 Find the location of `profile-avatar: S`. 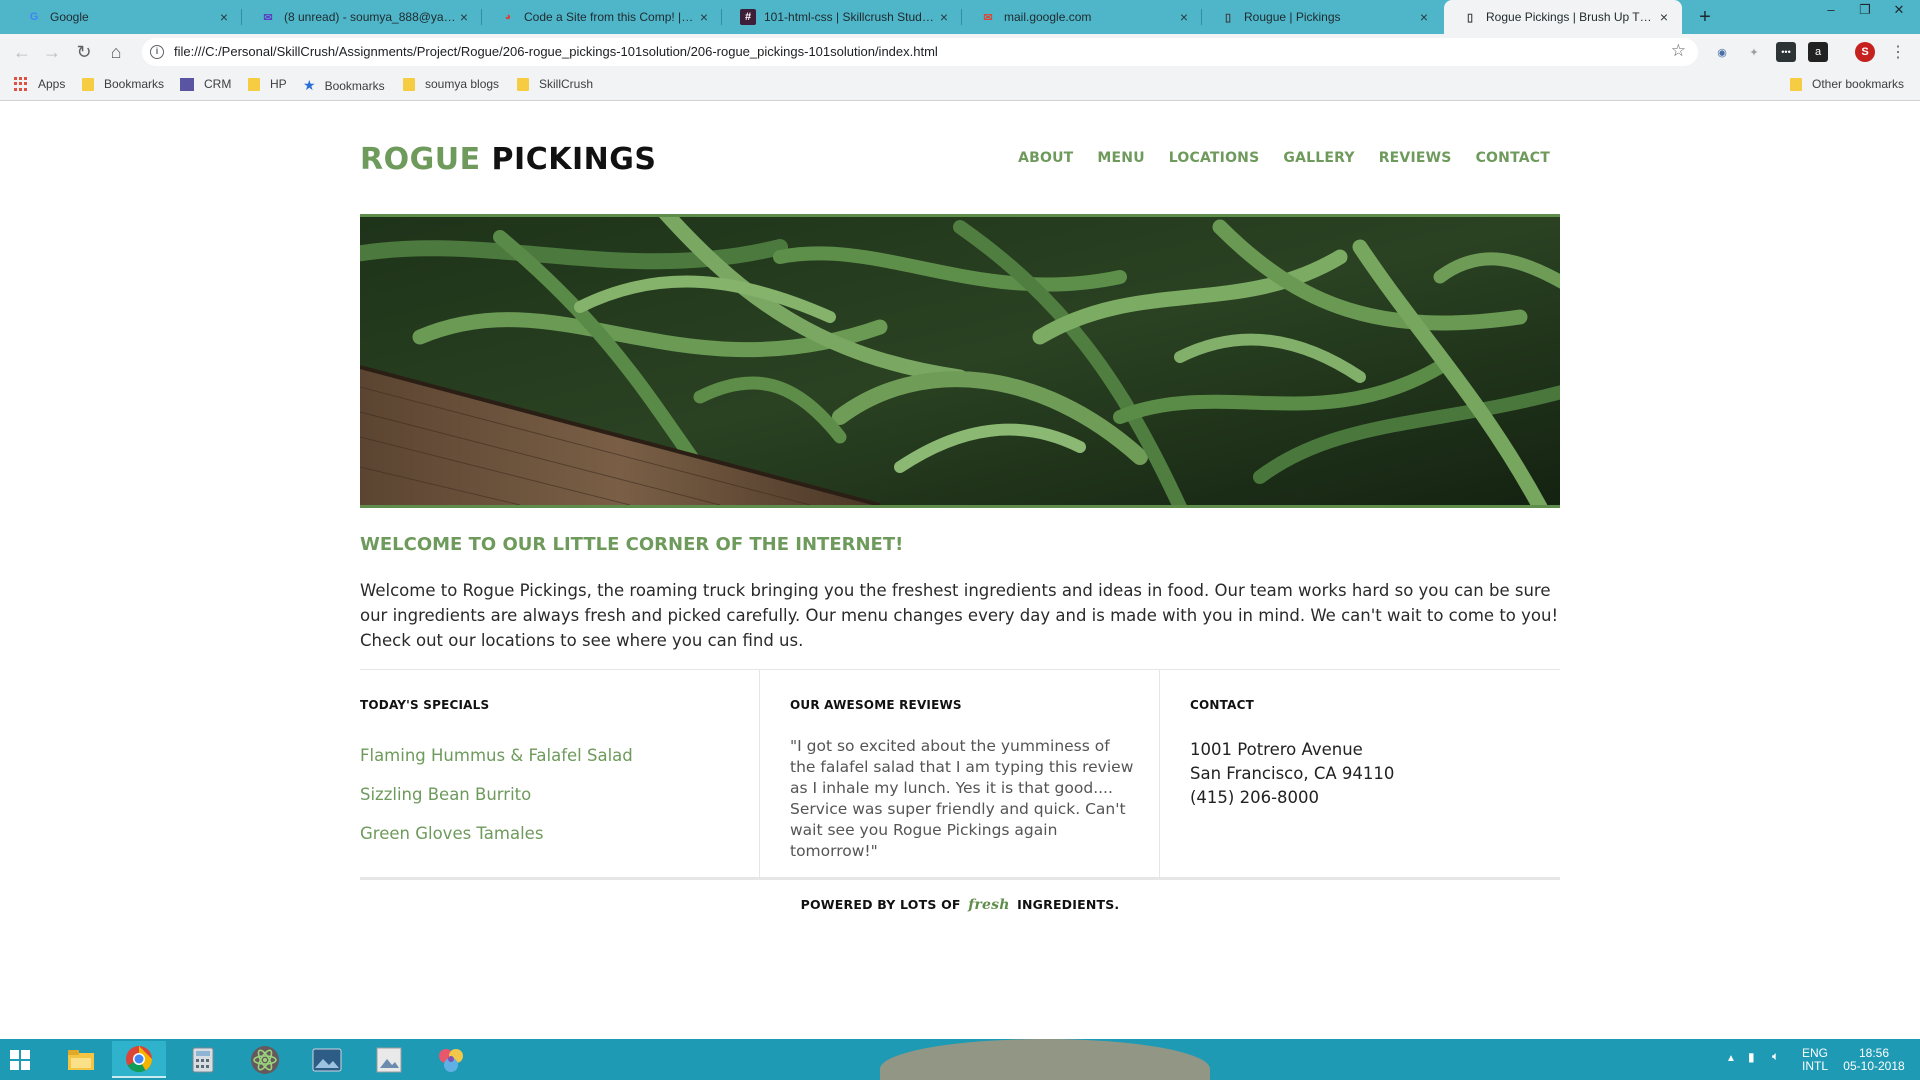

profile-avatar: S is located at coordinates (1865, 52).